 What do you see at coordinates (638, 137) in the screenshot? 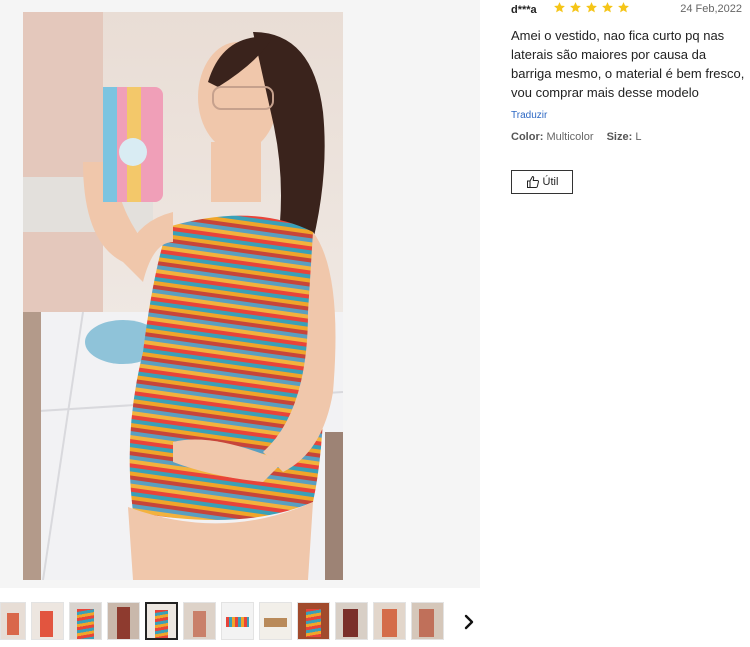
I see `size-value: L` at bounding box center [638, 137].